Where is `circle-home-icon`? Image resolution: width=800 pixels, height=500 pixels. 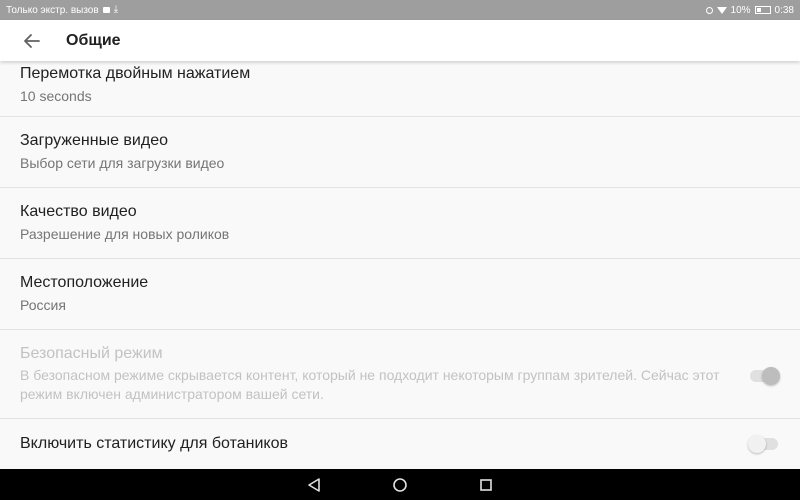 circle-home-icon is located at coordinates (400, 484).